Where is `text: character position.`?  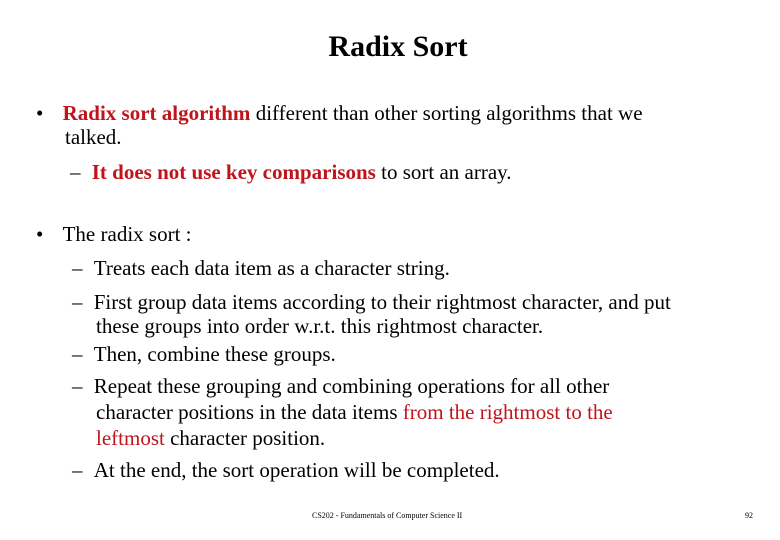
text: character position. is located at coordinates (245, 438).